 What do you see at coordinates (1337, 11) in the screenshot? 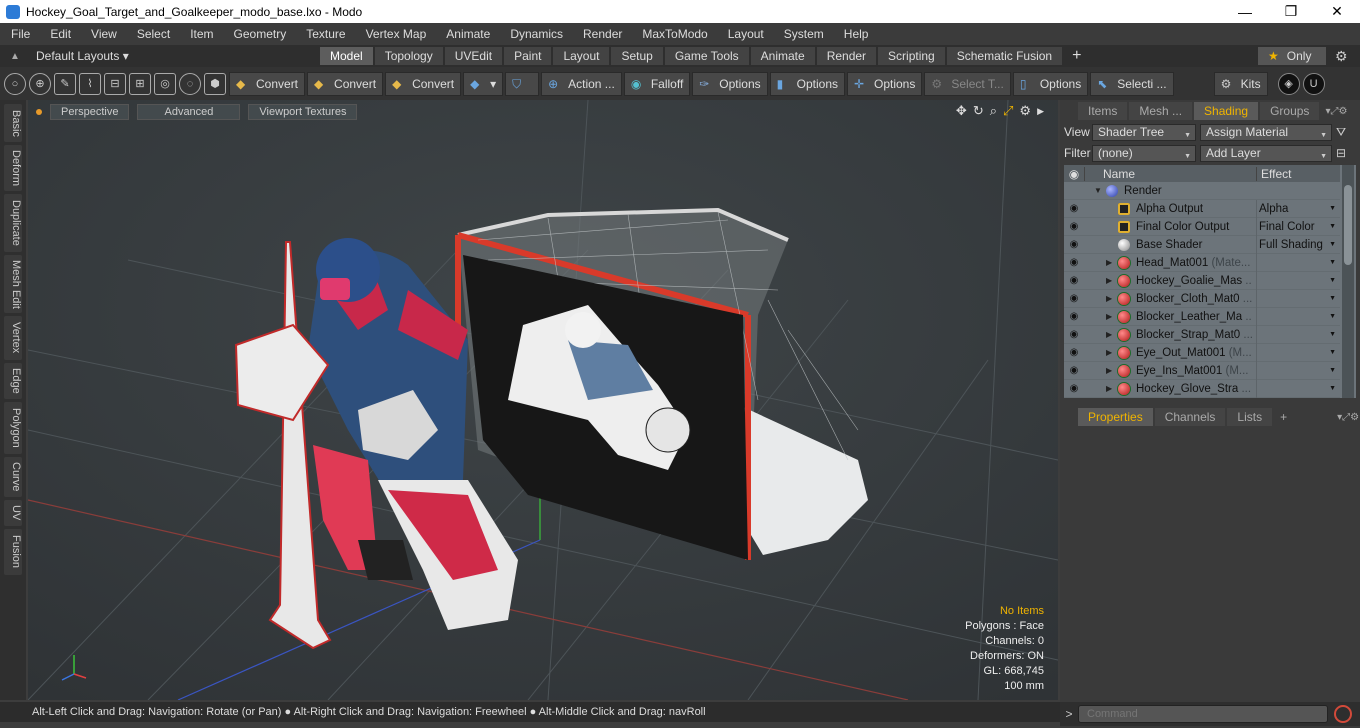
I see `close-icon: ✕` at bounding box center [1337, 11].